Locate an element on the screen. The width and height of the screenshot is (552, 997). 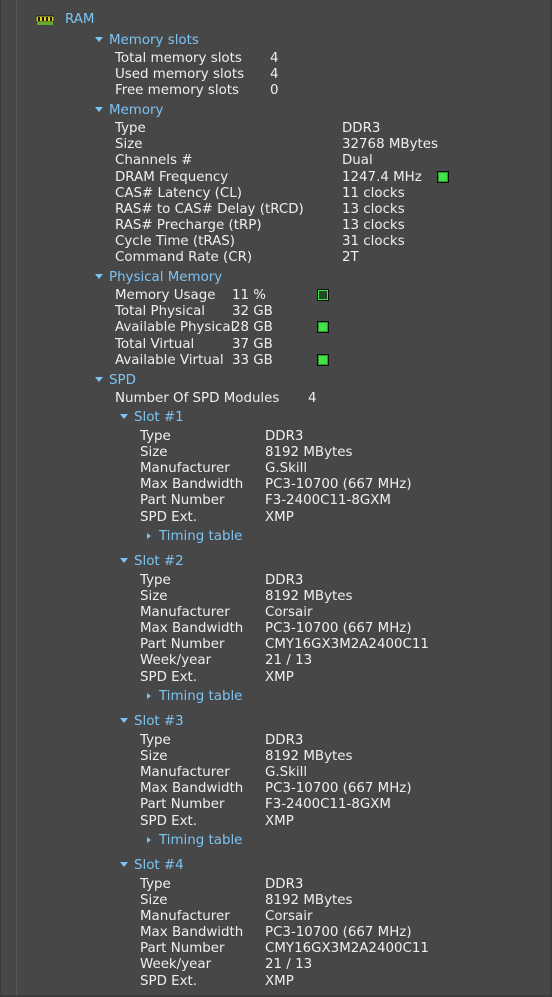
slot-3-node: Slot #3 is located at coordinates (152, 722).